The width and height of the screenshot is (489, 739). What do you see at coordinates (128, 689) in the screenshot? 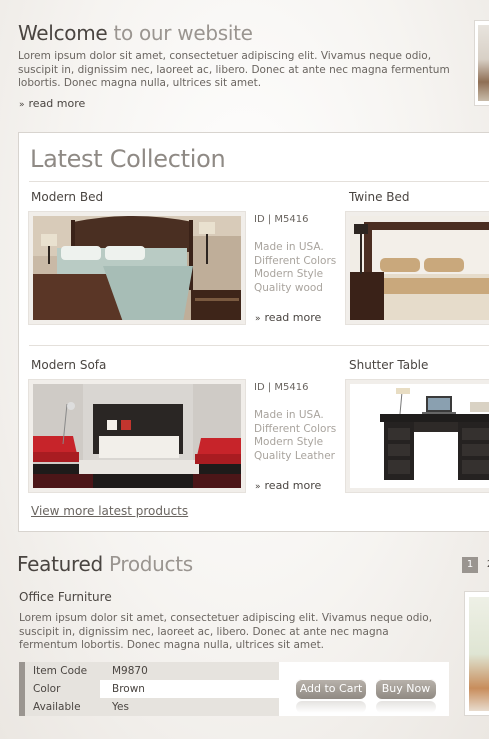
I see `spec-value: Brown` at bounding box center [128, 689].